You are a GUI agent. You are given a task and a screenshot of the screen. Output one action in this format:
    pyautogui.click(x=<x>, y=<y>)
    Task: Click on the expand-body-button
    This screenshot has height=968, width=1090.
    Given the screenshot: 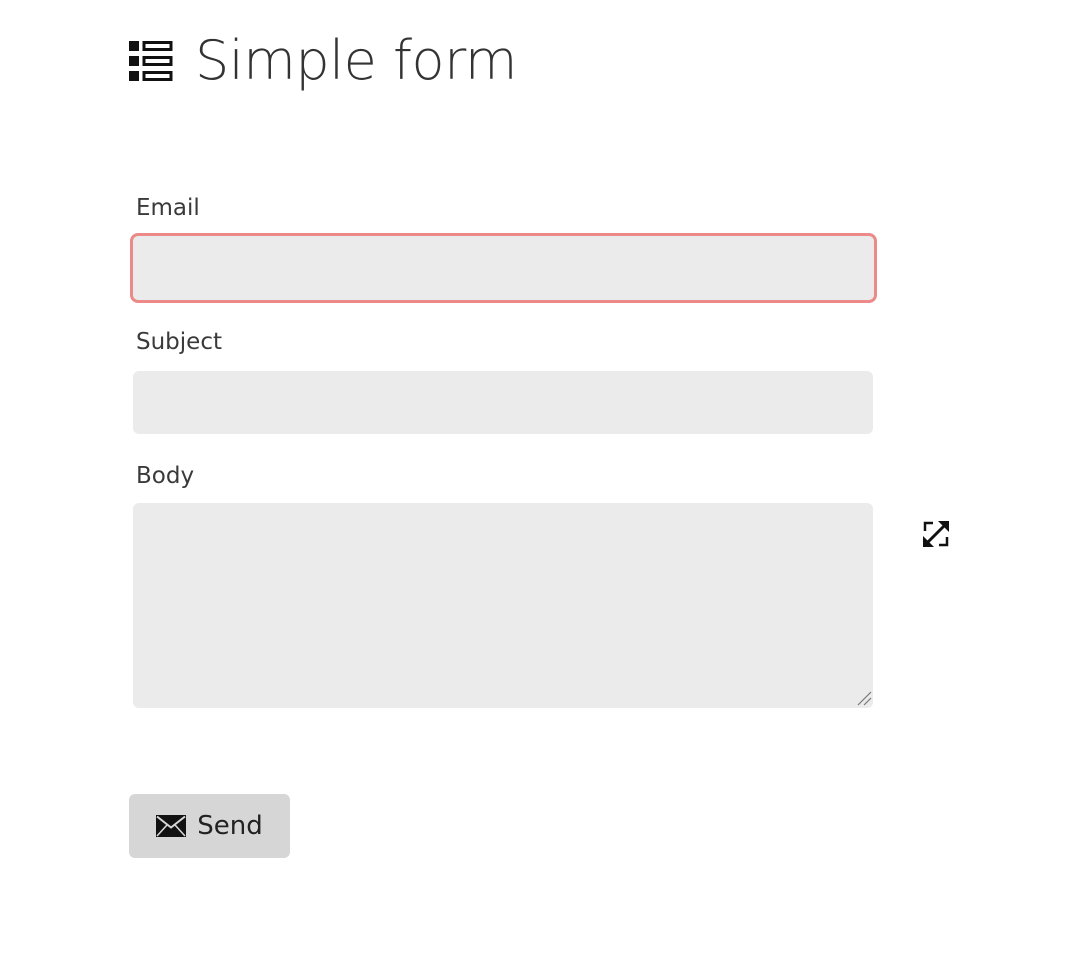 What is the action you would take?
    pyautogui.click(x=936, y=534)
    